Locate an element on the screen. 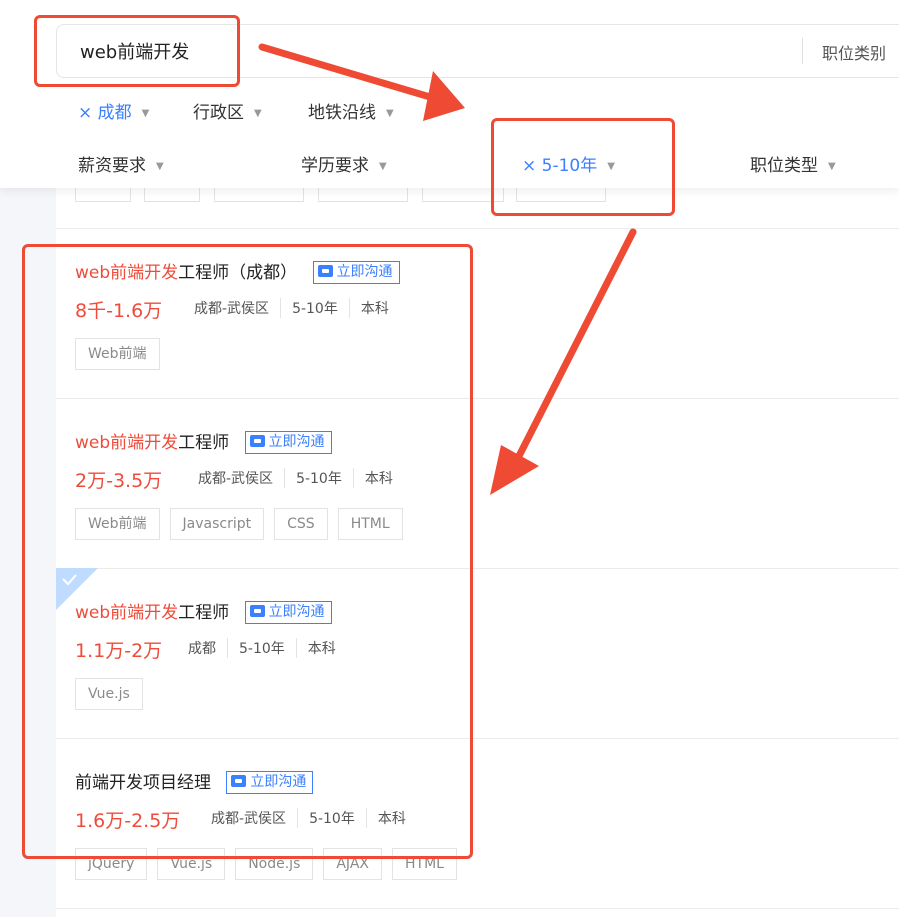  filter-district: 行政区 ▼ is located at coordinates (227, 110).